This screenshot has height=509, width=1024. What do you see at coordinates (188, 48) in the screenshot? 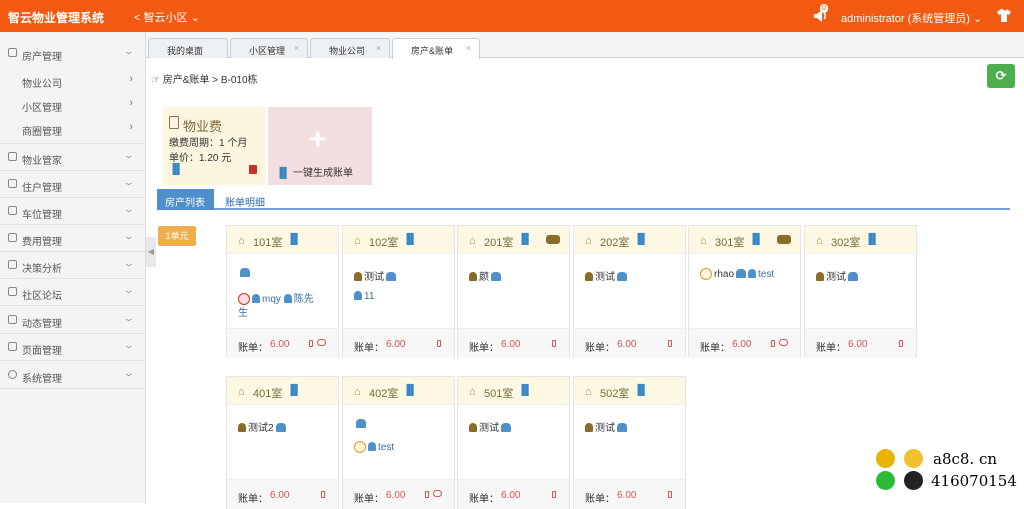
I see `tab-desktop: 我的桌面` at bounding box center [188, 48].